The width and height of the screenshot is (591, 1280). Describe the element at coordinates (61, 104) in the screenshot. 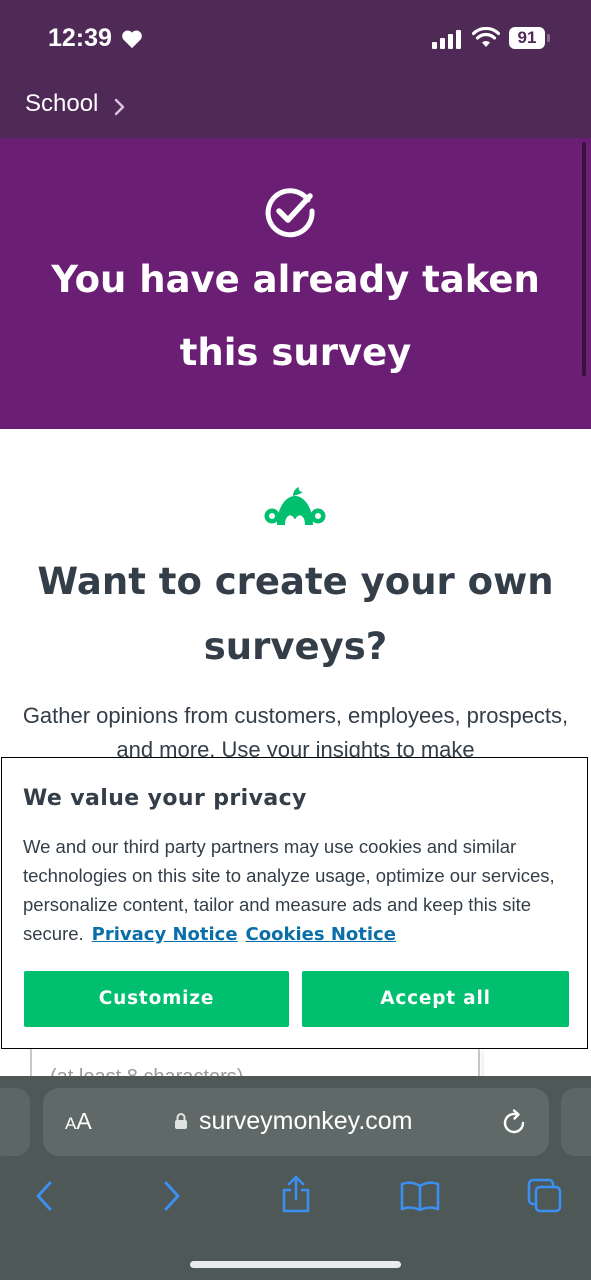

I see `back-nav-label: School` at that location.